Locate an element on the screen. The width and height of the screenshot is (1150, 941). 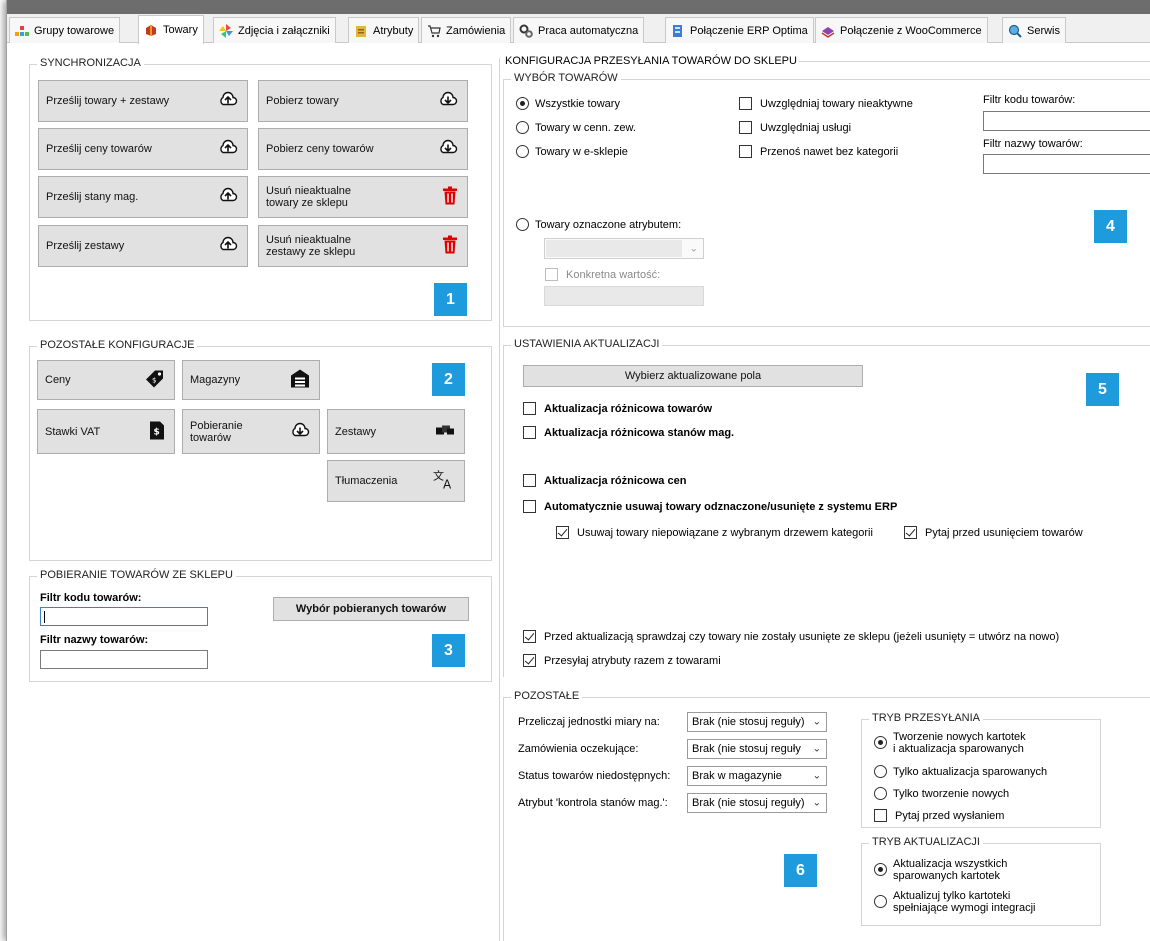
selection-code-filter-input is located at coordinates (1066, 121).